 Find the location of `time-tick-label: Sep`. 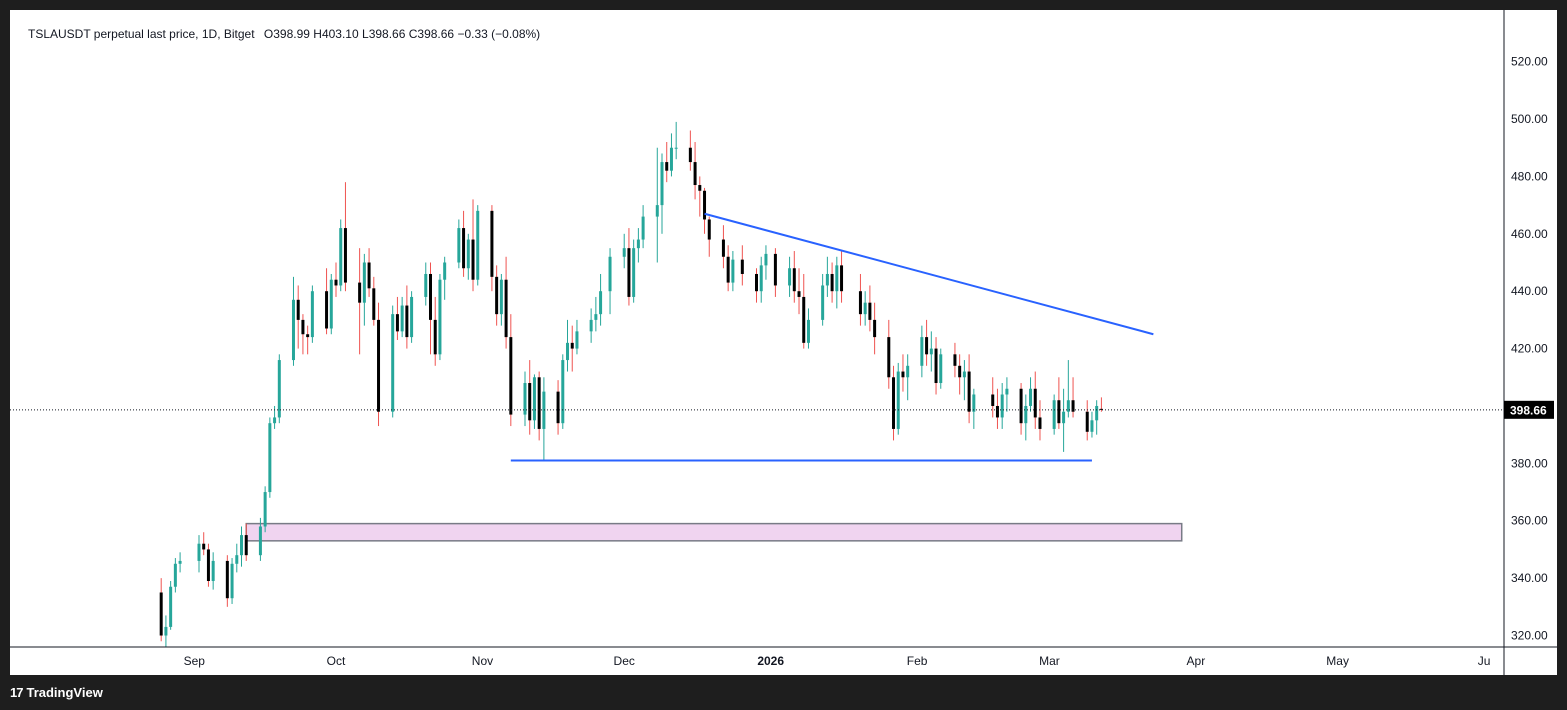

time-tick-label: Sep is located at coordinates (195, 661).